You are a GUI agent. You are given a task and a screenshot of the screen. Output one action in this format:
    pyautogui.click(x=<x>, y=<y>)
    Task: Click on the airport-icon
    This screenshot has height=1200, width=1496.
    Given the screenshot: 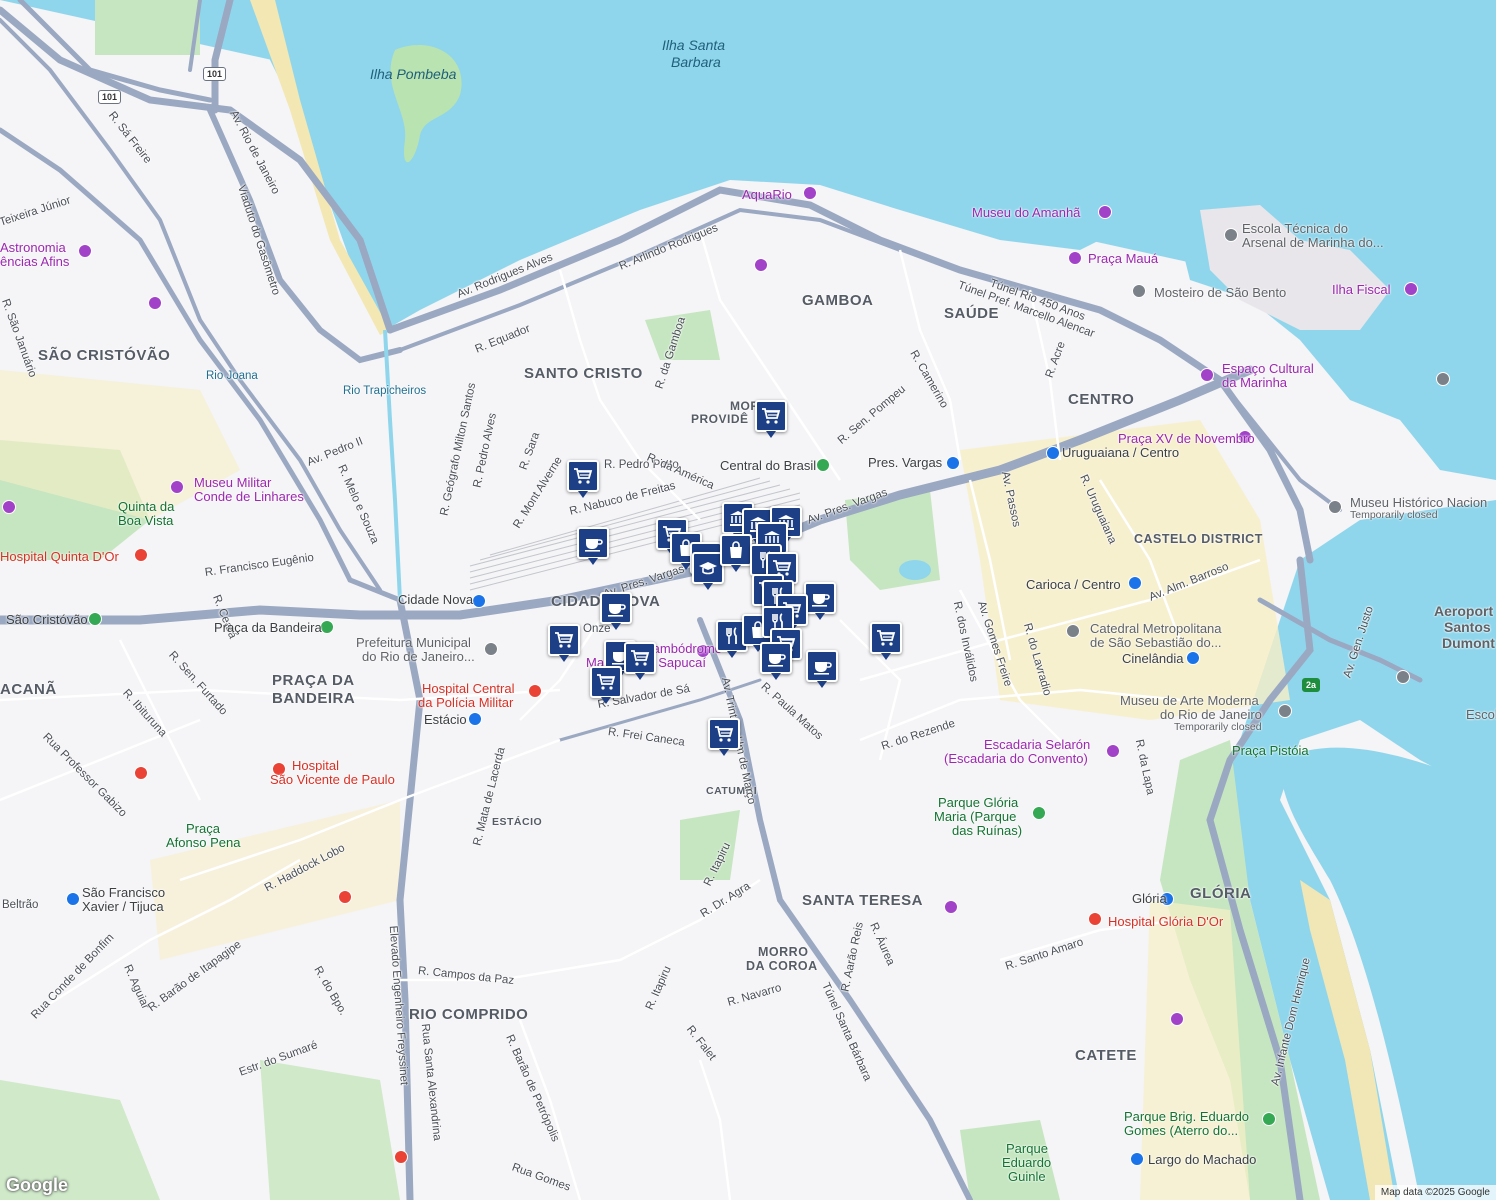 What is the action you would take?
    pyautogui.click(x=1403, y=677)
    